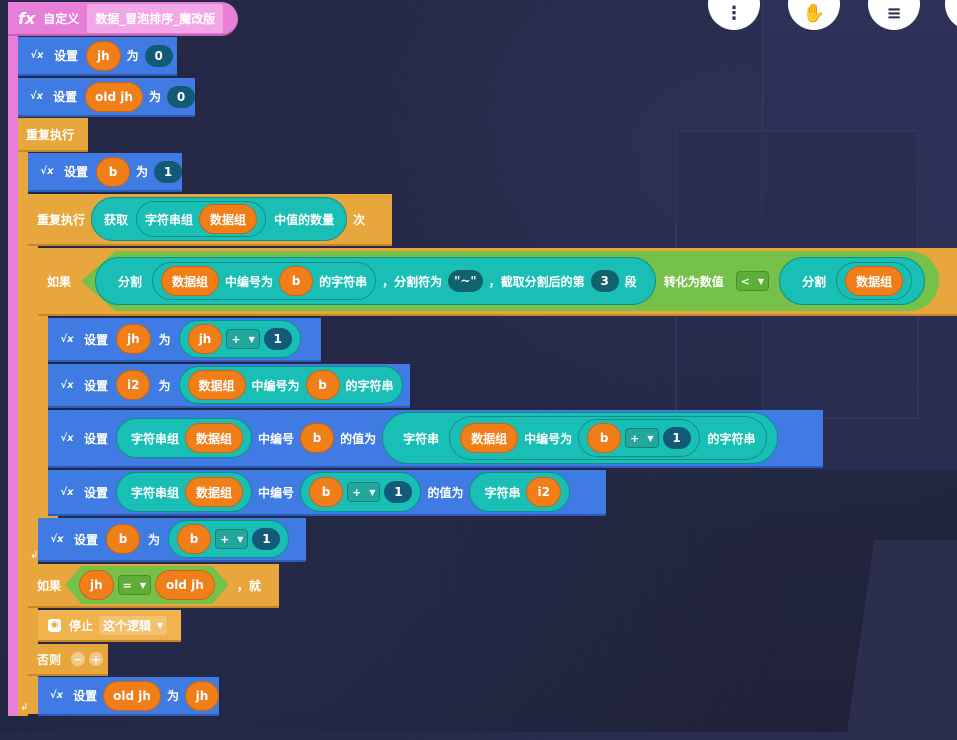 The width and height of the screenshot is (957, 740). Describe the element at coordinates (604, 281) in the screenshot. I see `segment-number: 3` at that location.